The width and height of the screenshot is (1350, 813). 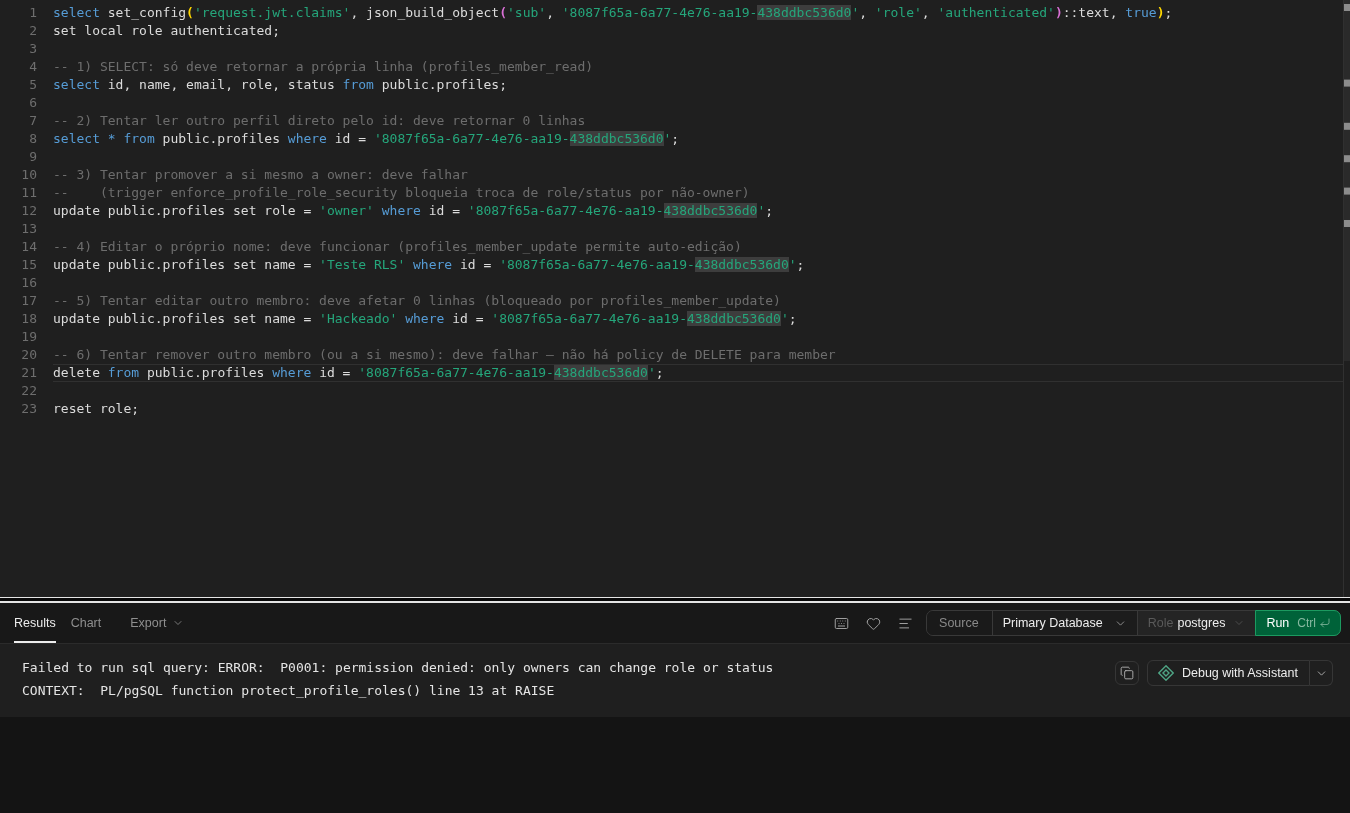 I want to click on code-line: select * from public.profiles where id = '8087f65a-6a77-4e76-aa19-438ddbc536d0';, so click(x=366, y=139).